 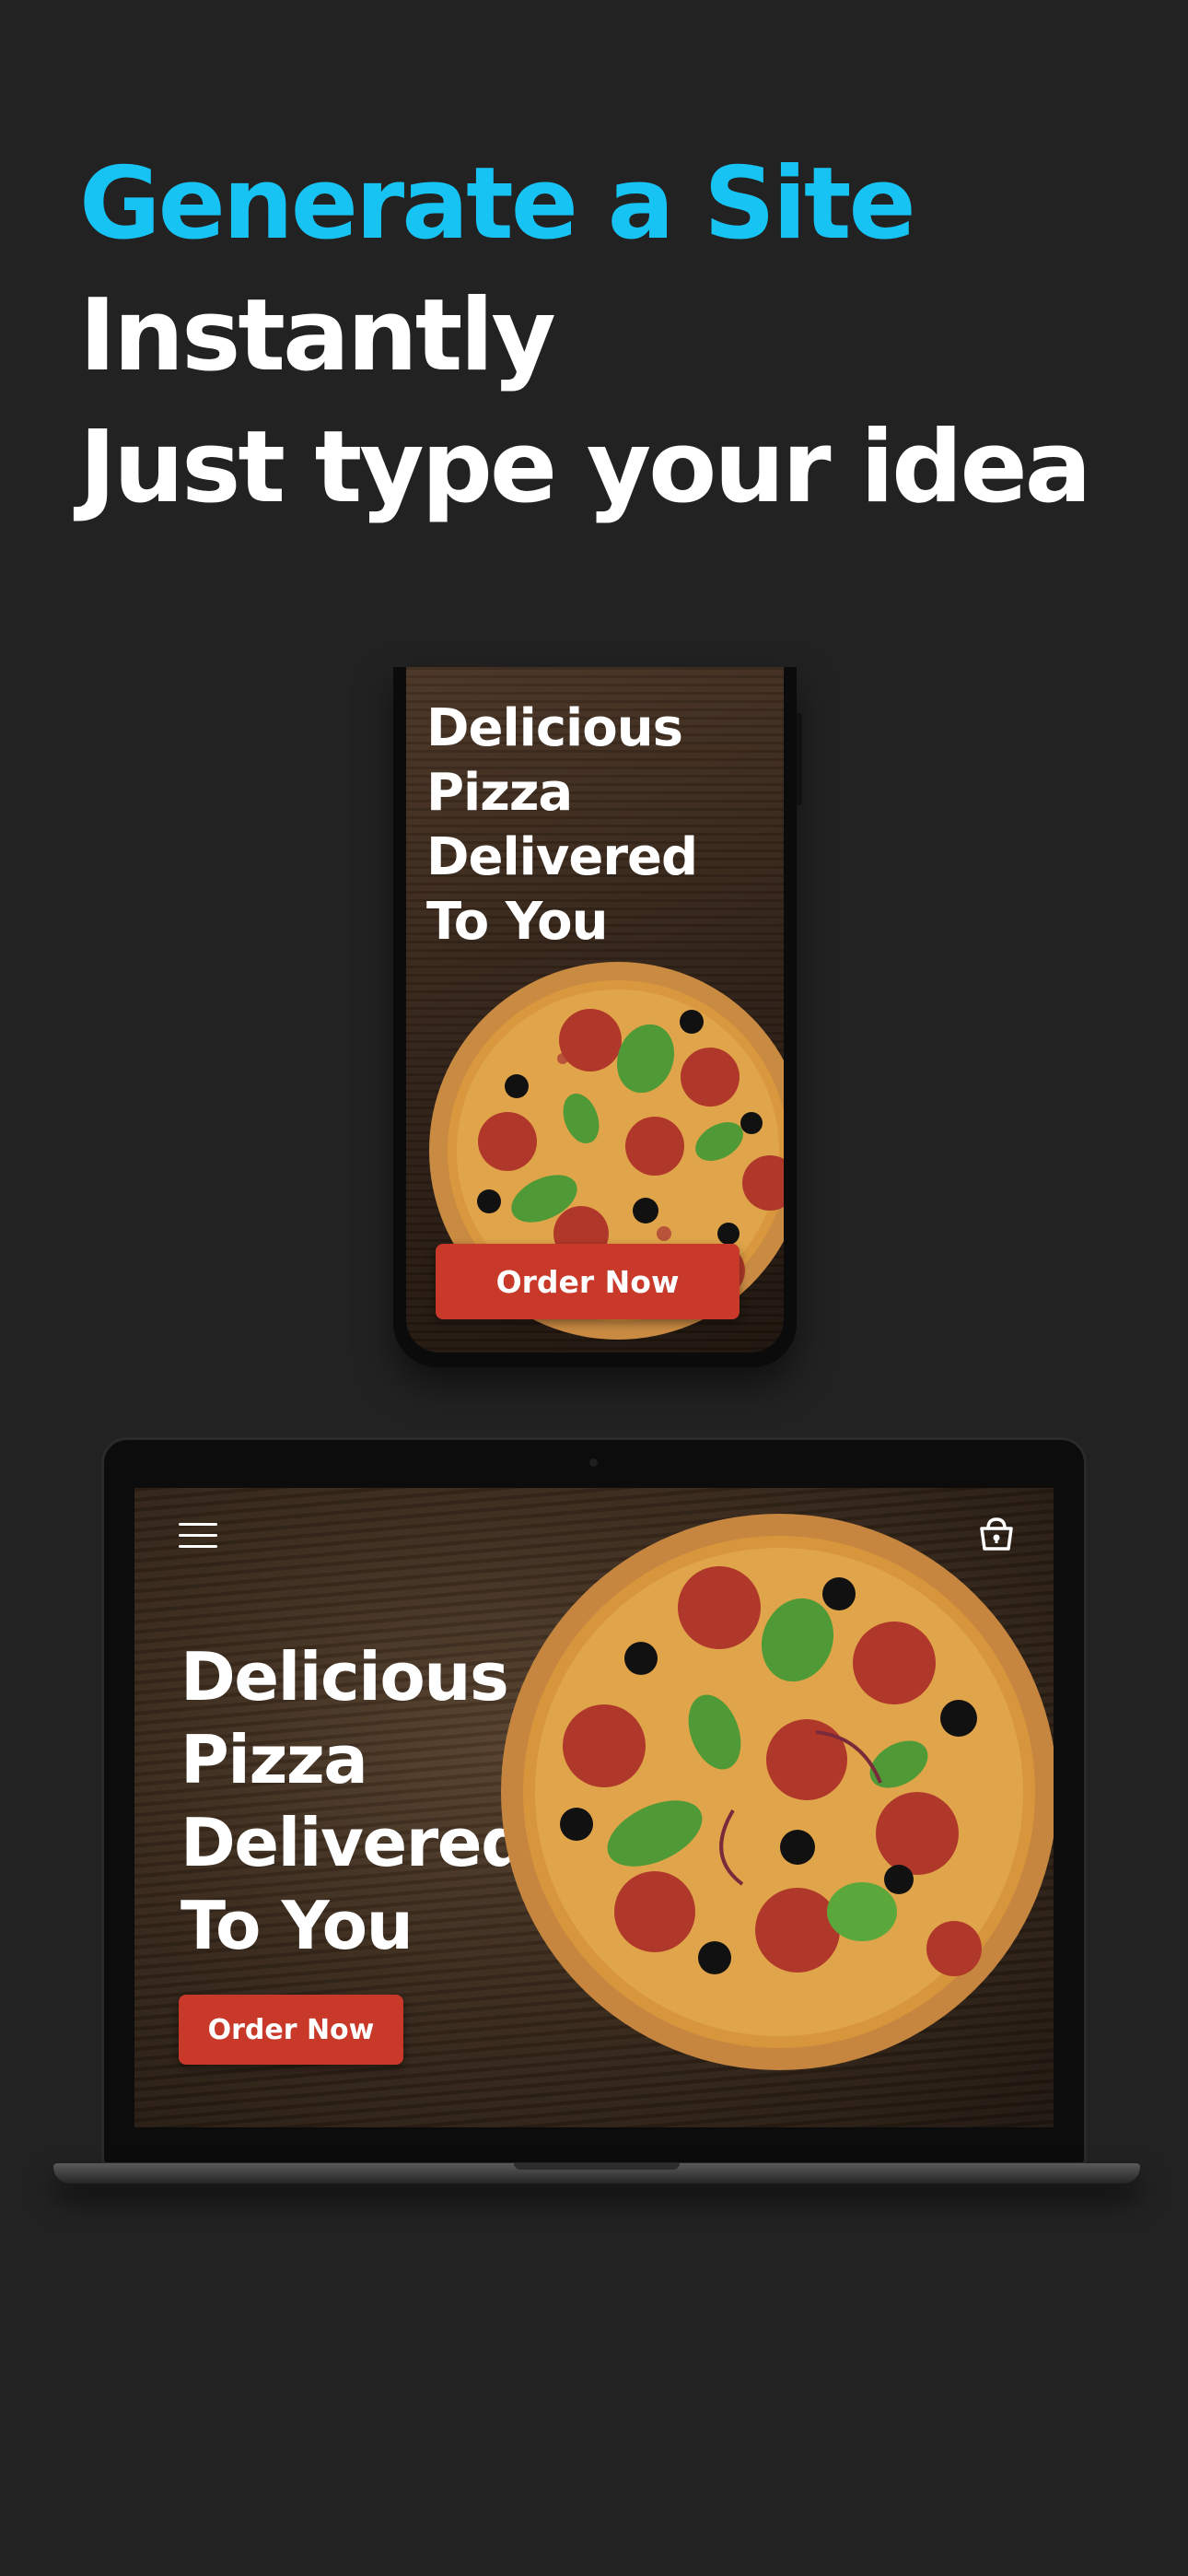 What do you see at coordinates (777, 1792) in the screenshot?
I see `pizza-image` at bounding box center [777, 1792].